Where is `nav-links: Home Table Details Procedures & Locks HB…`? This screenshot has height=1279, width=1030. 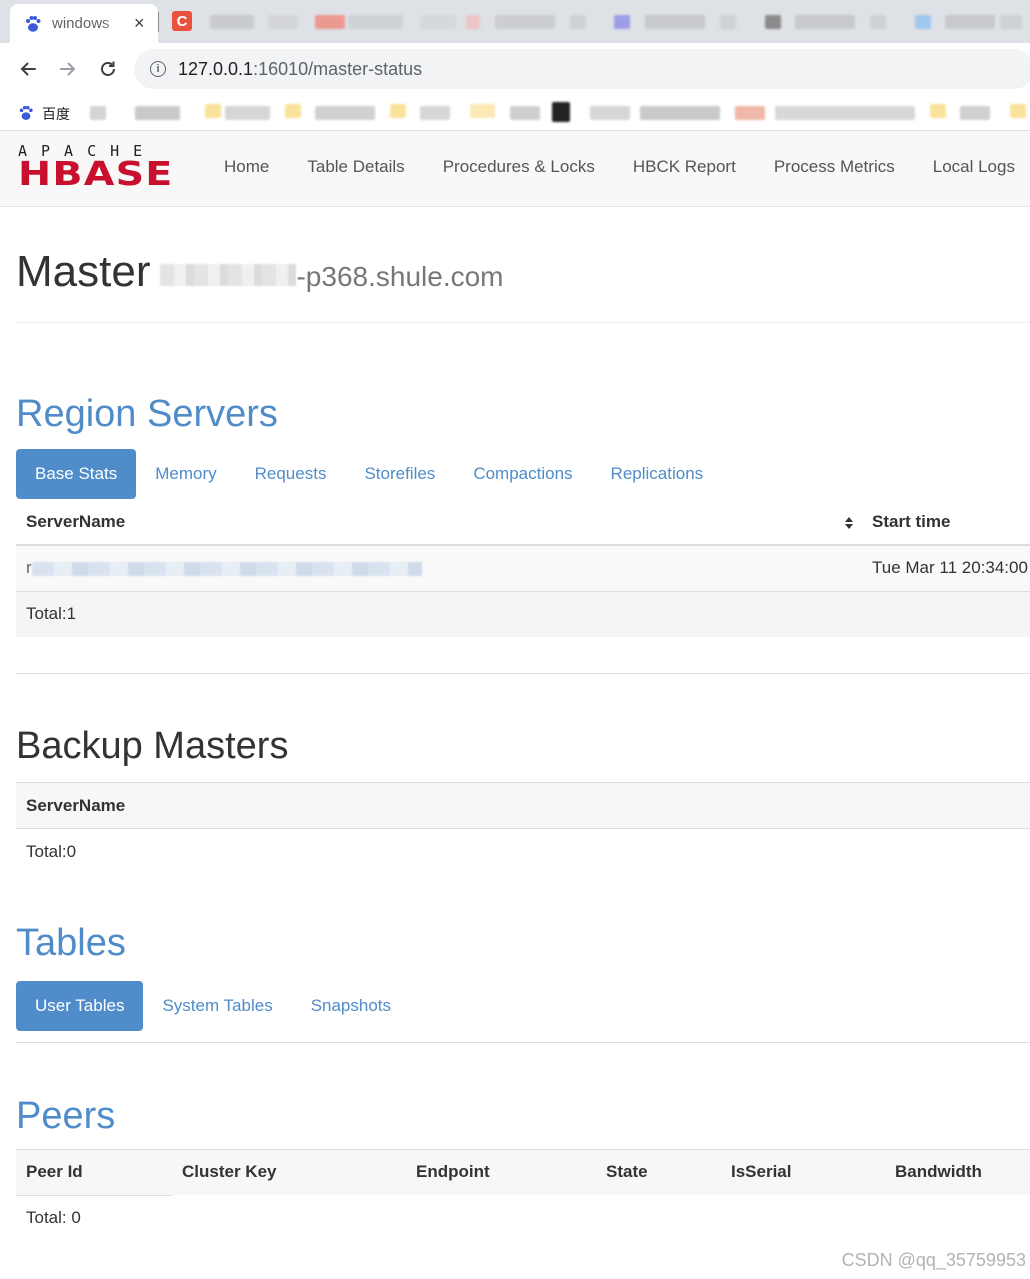
nav-links: Home Table Details Procedures & Locks HB… is located at coordinates (617, 168).